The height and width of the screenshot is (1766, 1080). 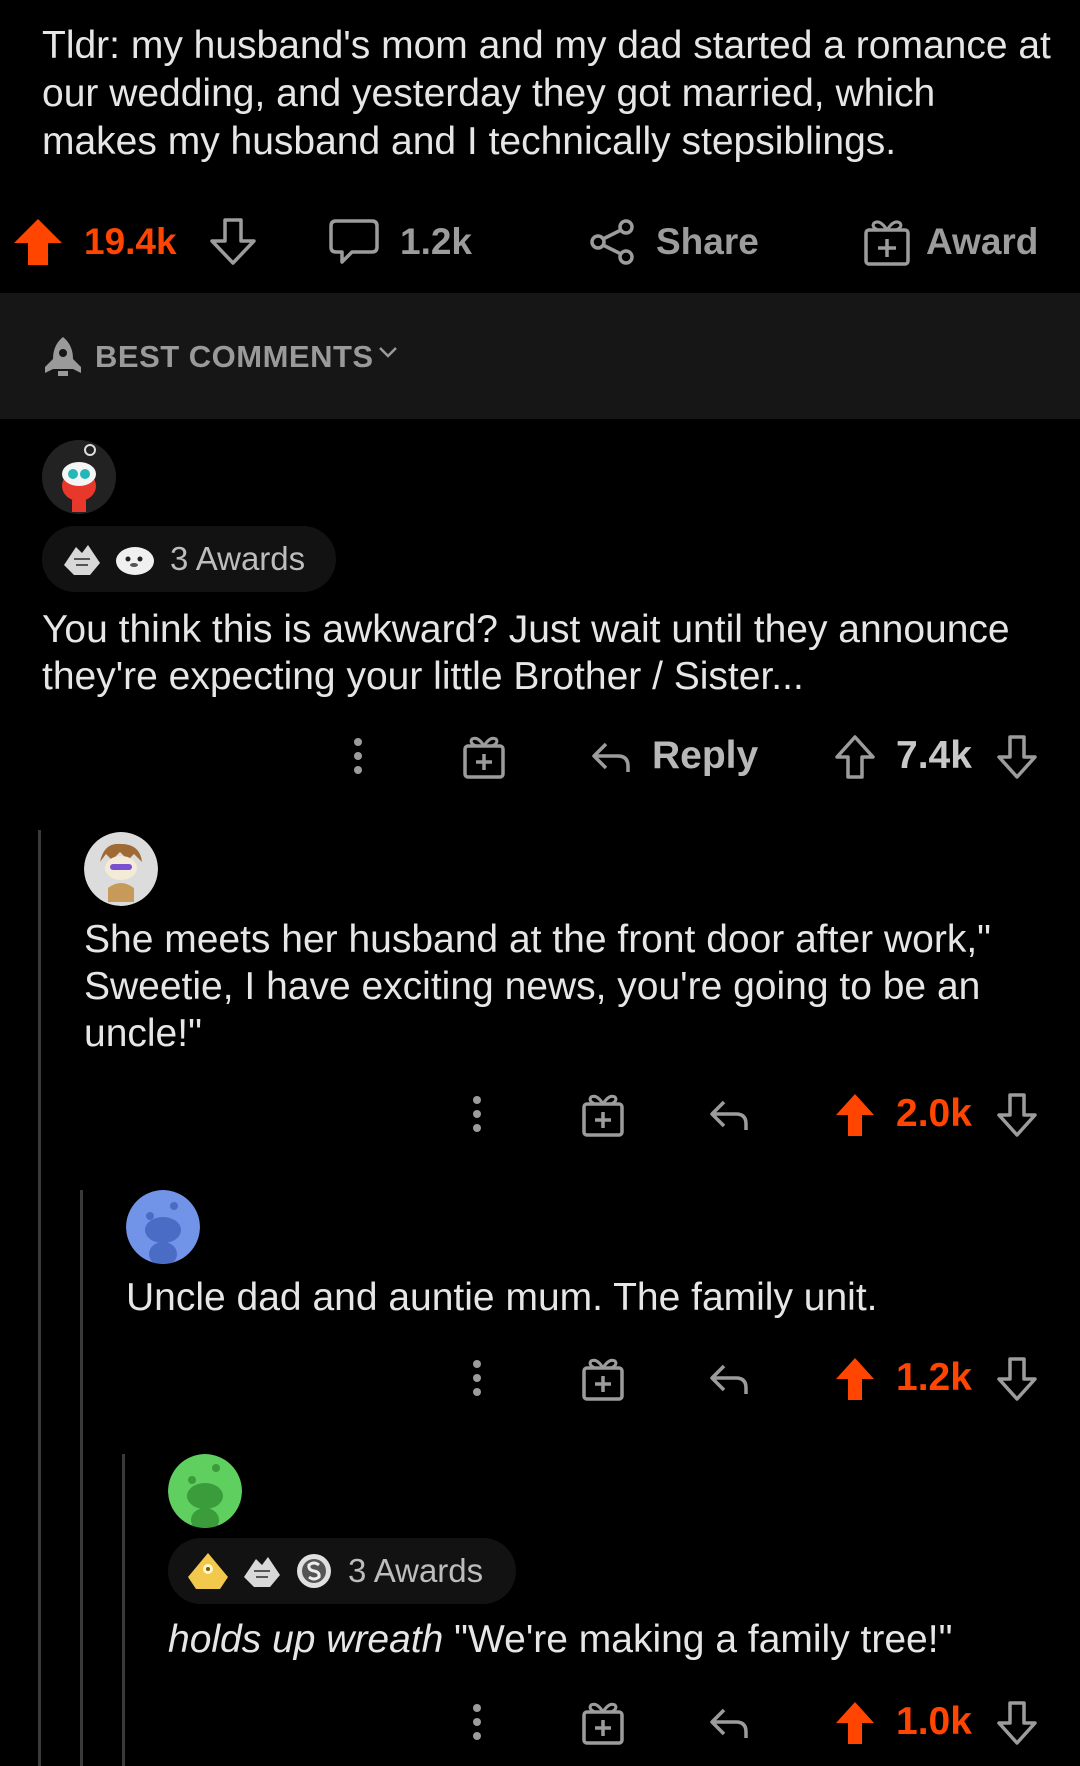 What do you see at coordinates (306, 1639) in the screenshot?
I see `comment-body-italic: holds up wreath` at bounding box center [306, 1639].